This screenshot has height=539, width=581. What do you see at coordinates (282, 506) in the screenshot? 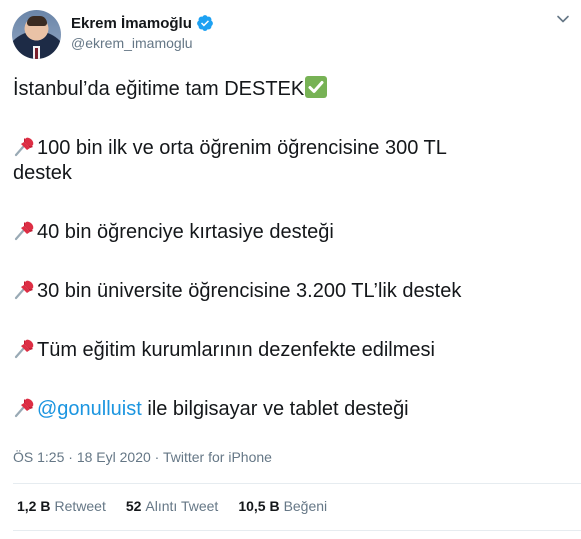
I see `like-stat: 10,5 B Beğeni` at bounding box center [282, 506].